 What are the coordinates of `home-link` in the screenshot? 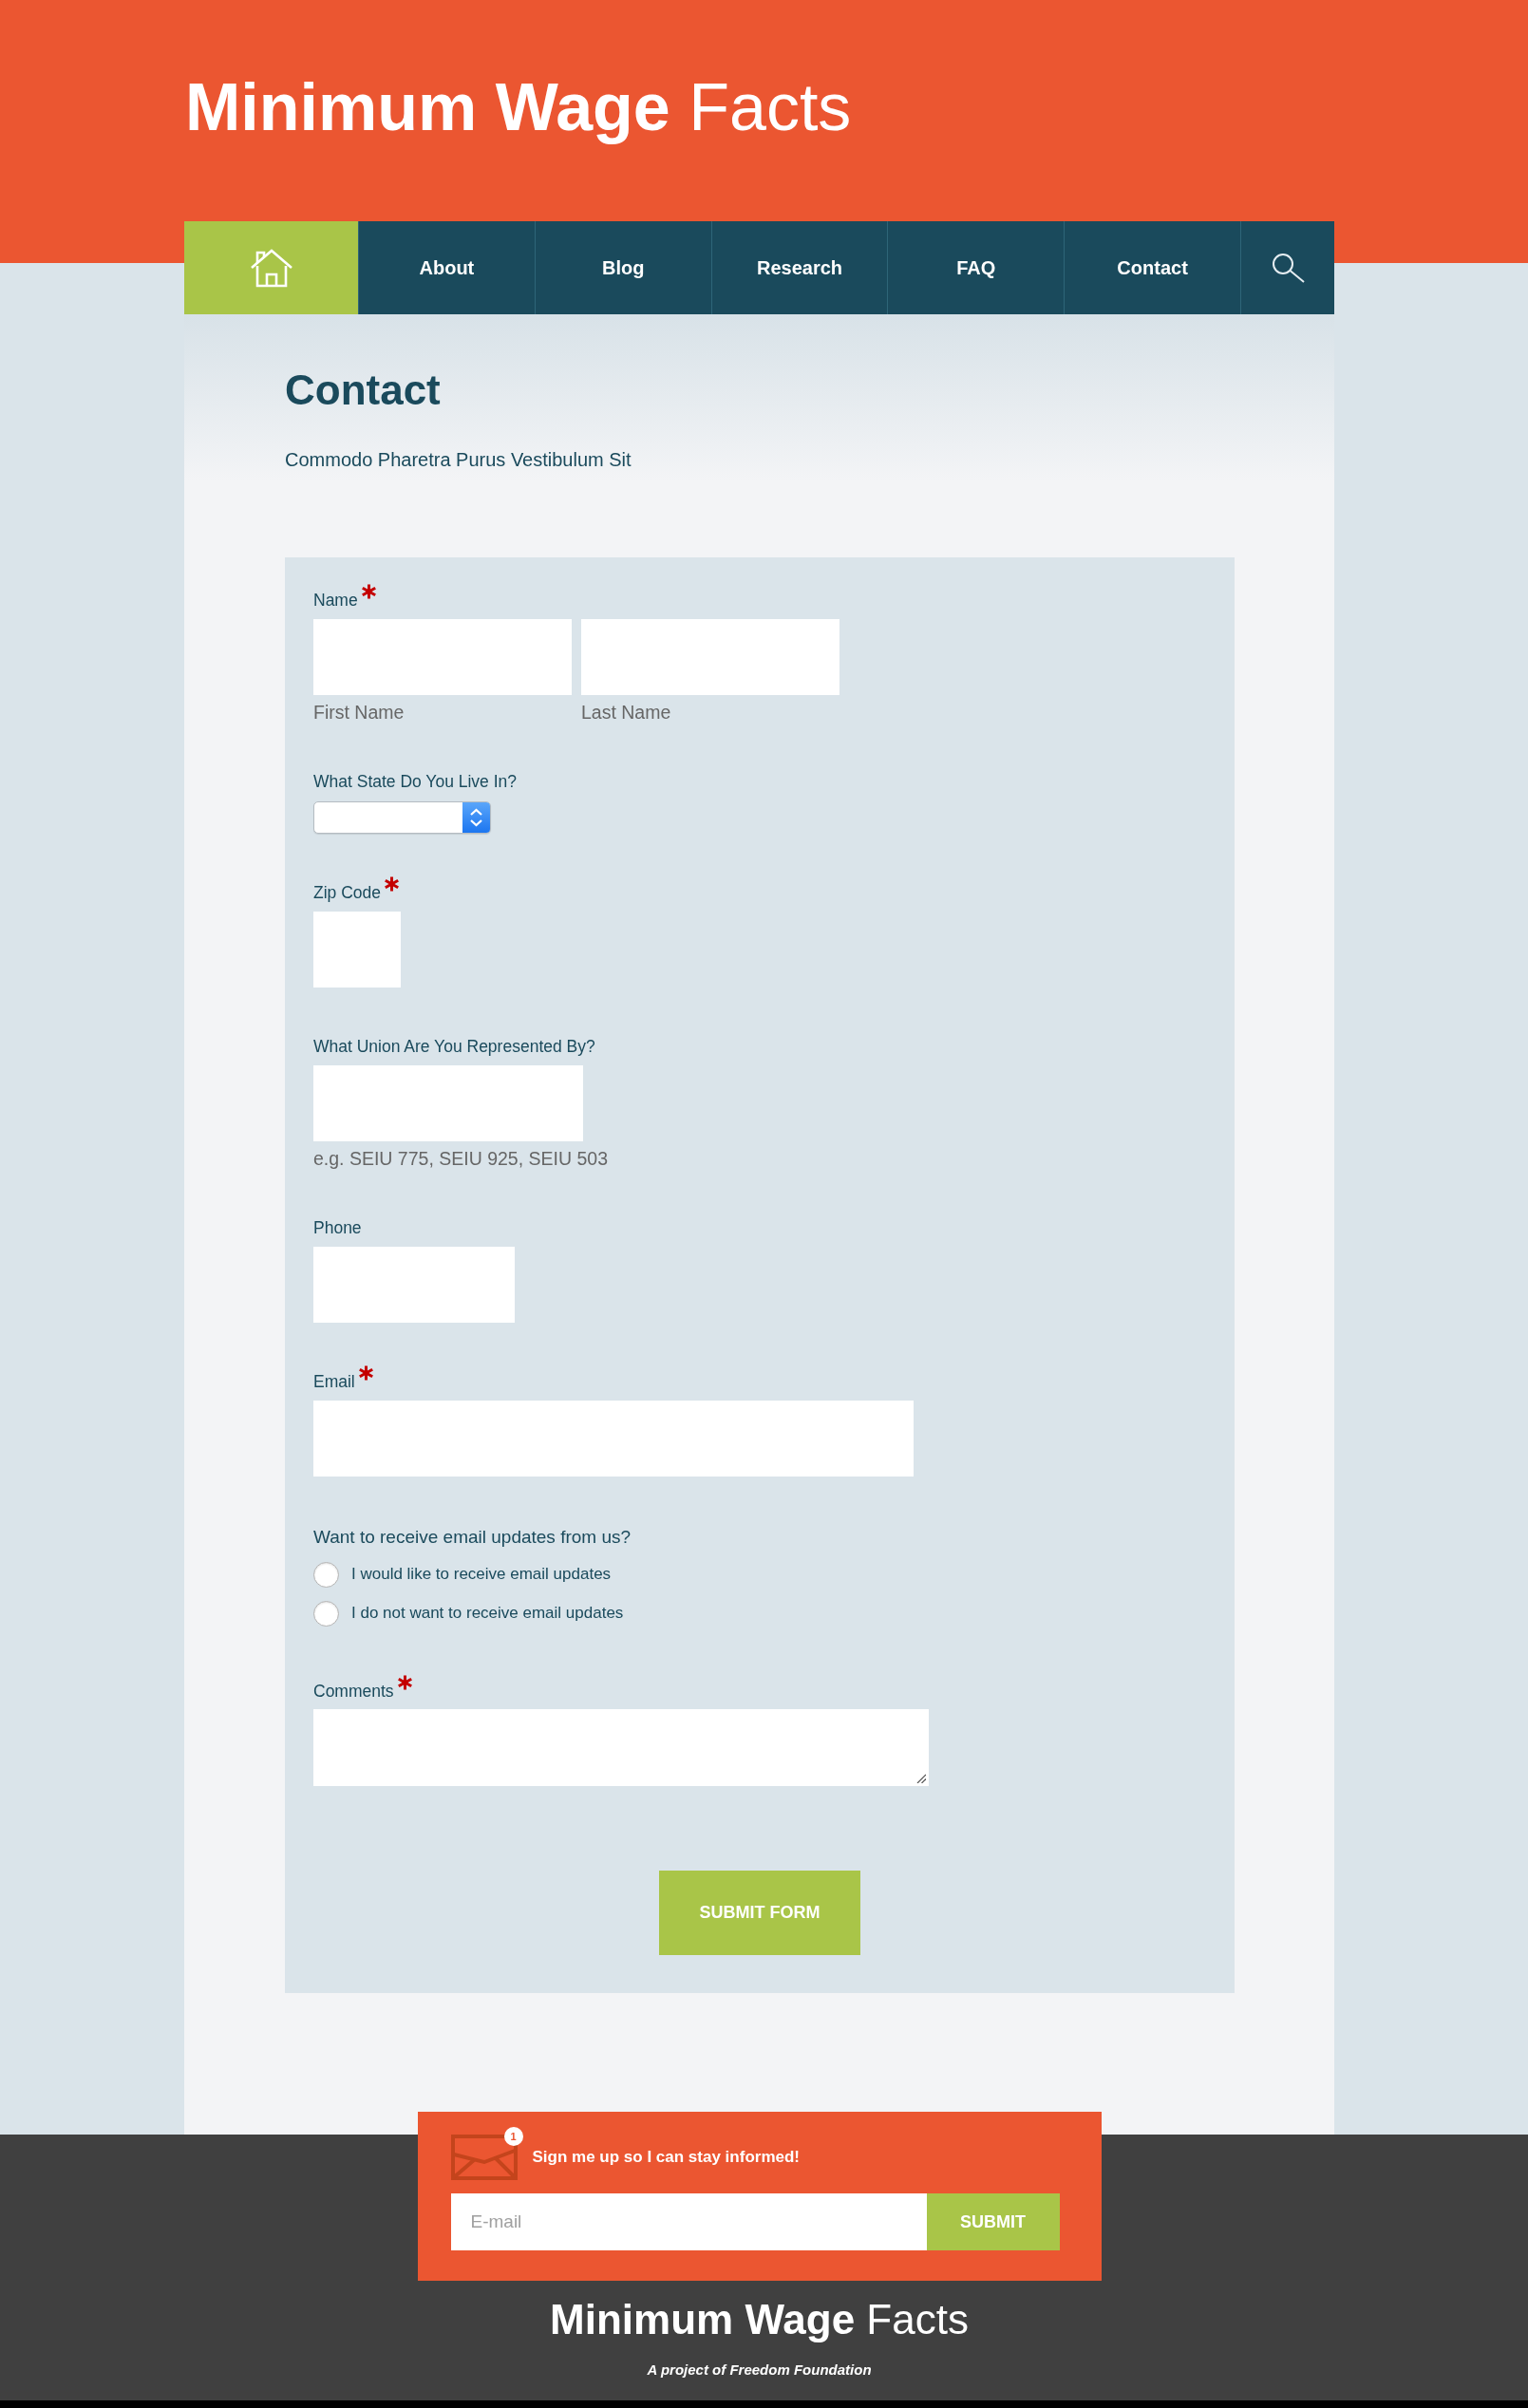 It's located at (271, 267).